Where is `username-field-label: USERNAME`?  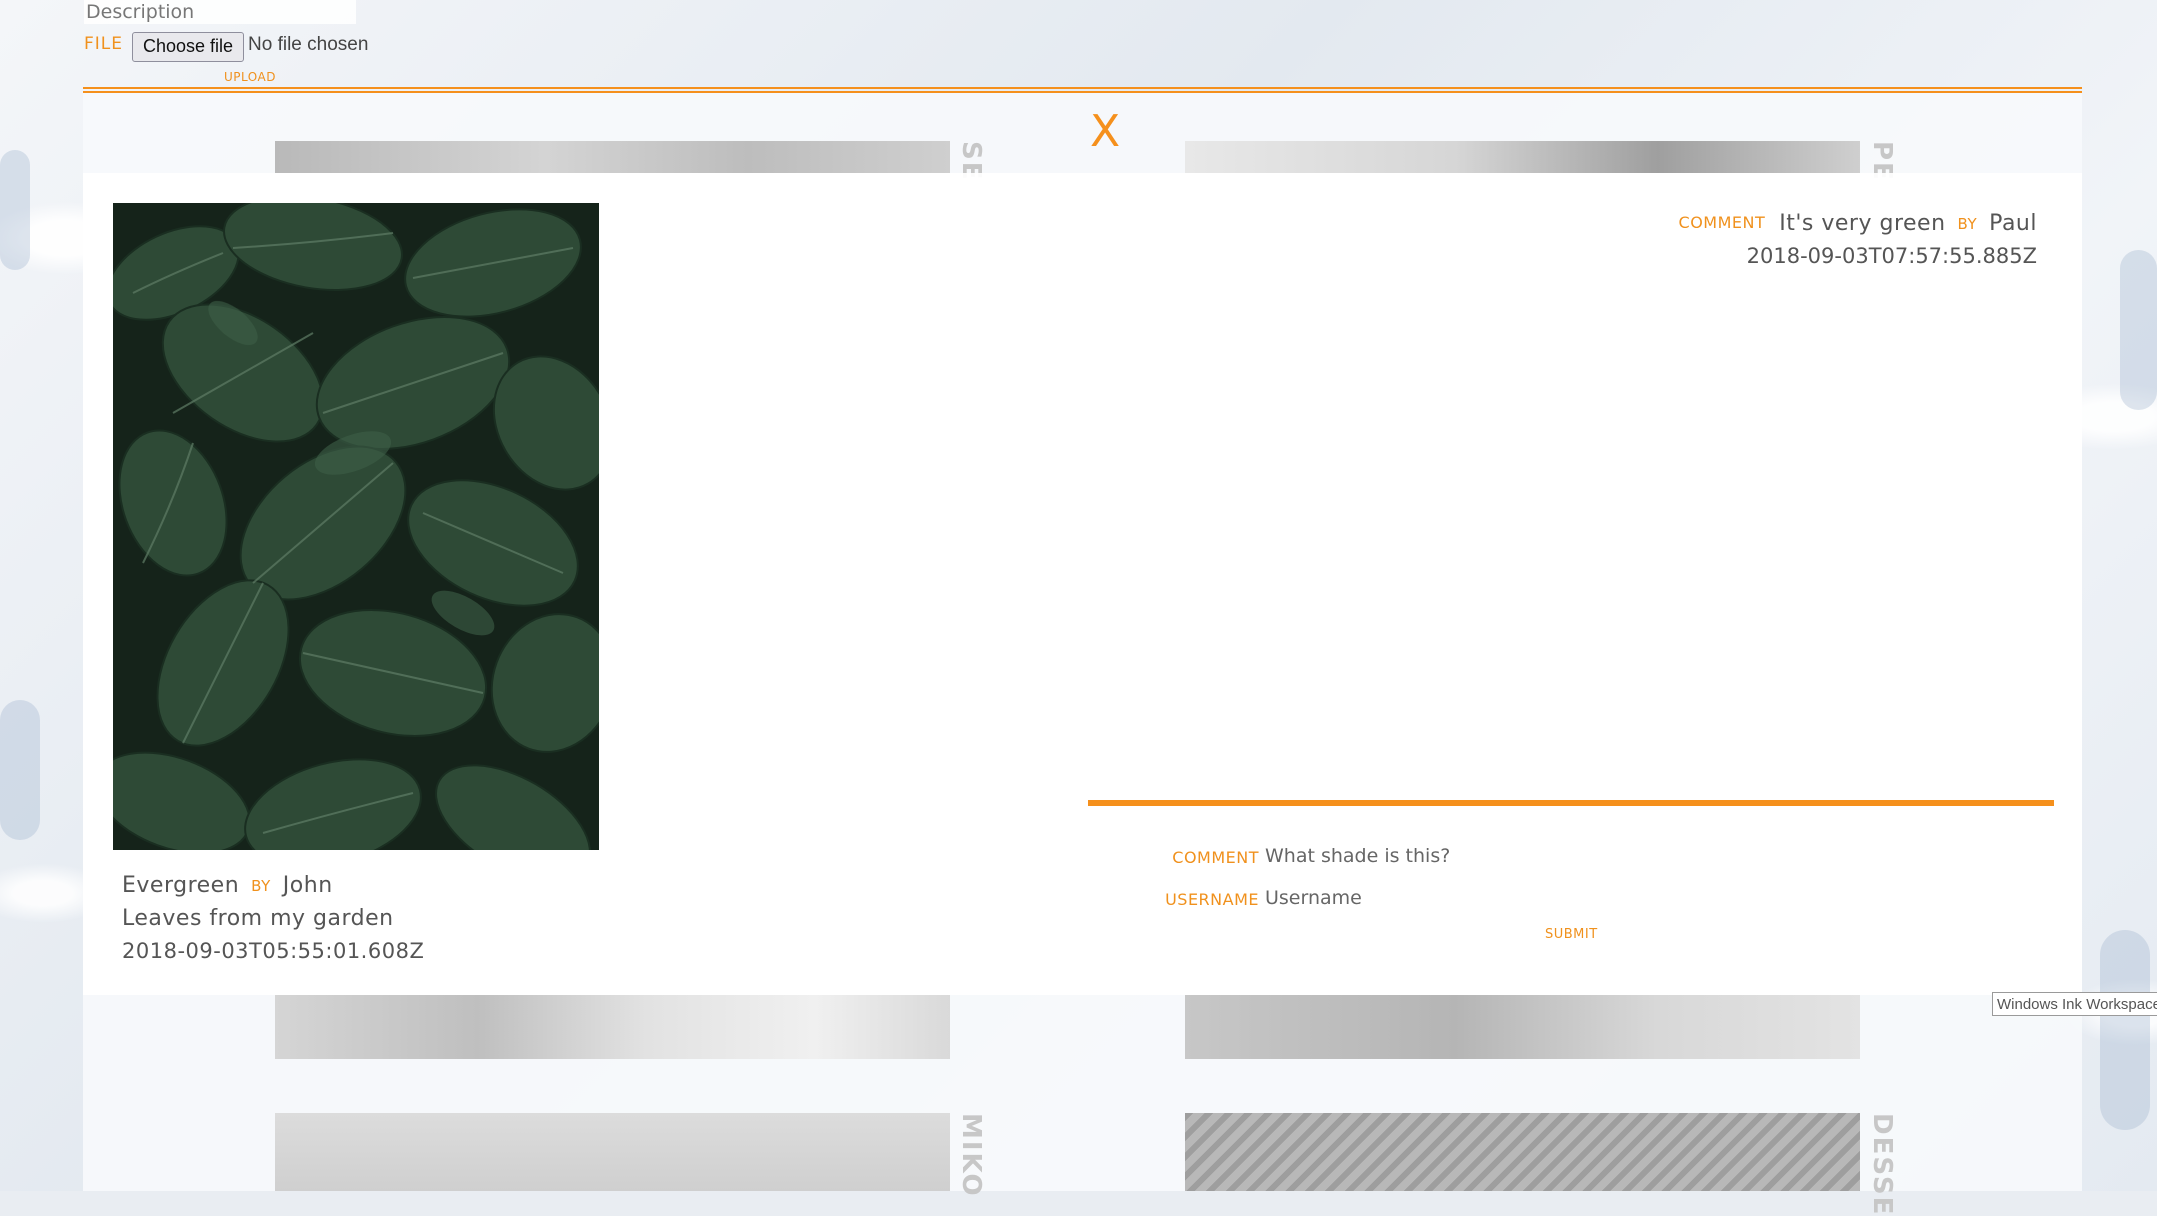 username-field-label: USERNAME is located at coordinates (1212, 899).